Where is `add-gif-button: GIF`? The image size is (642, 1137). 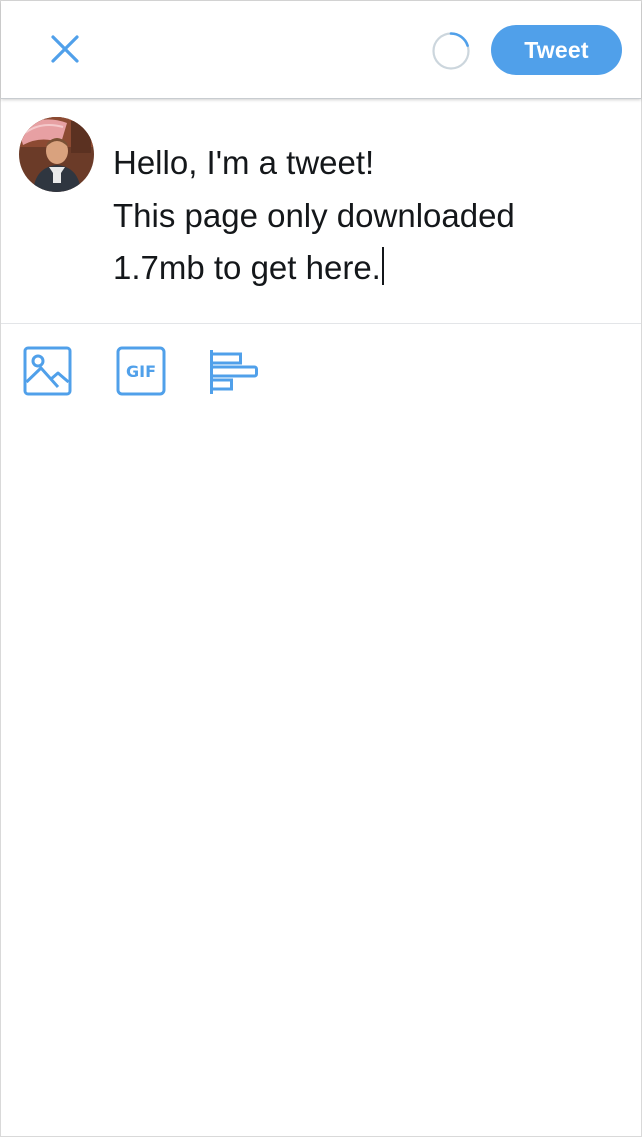 add-gif-button: GIF is located at coordinates (141, 372).